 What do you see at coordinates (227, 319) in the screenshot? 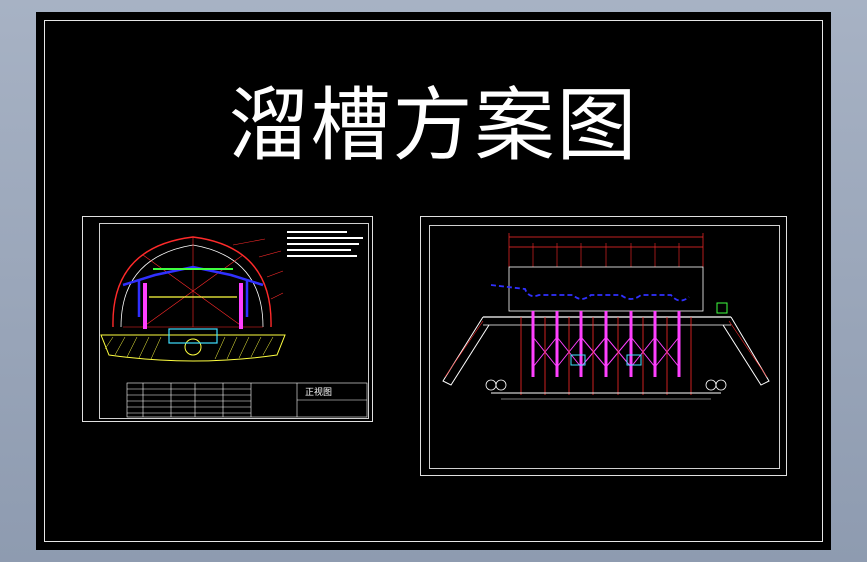
I see `left-drawing-frame: 正视图` at bounding box center [227, 319].